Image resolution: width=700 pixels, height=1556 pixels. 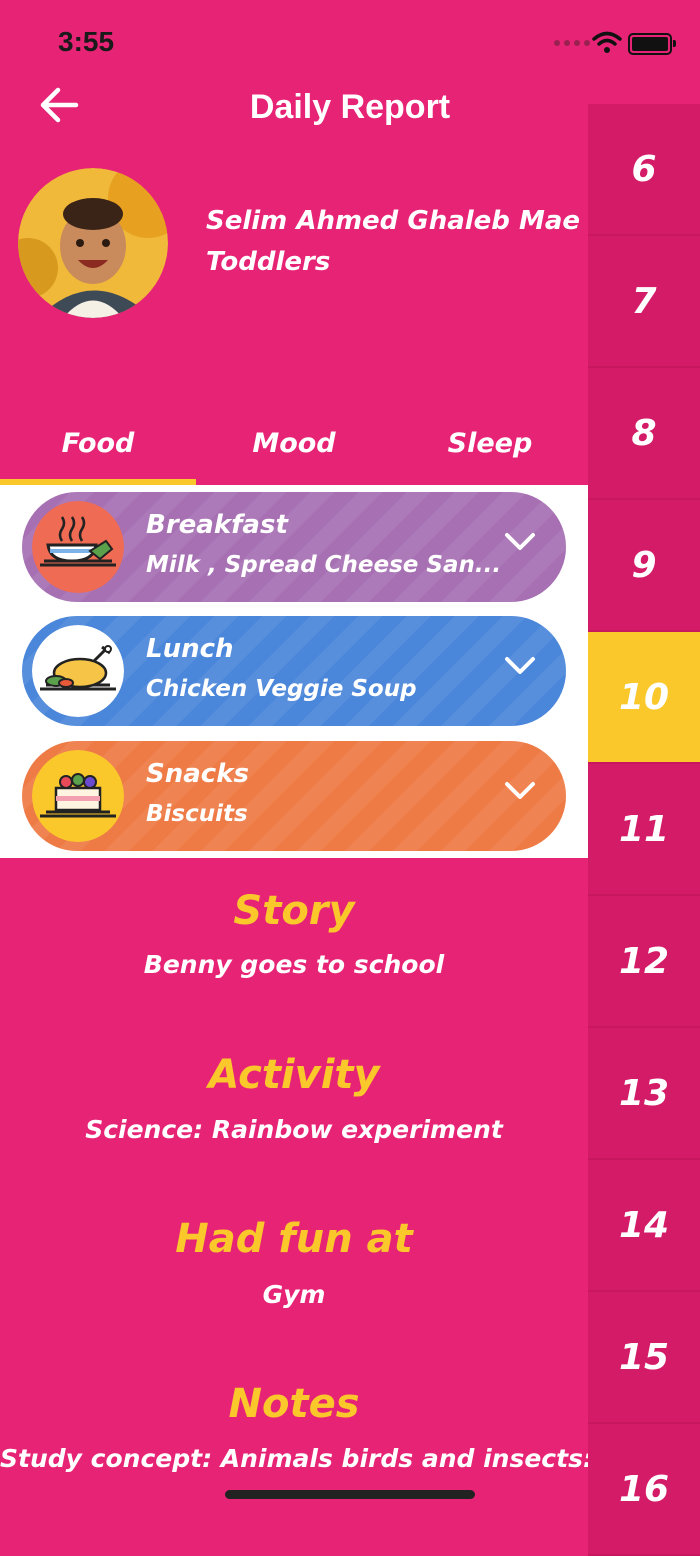 I want to click on battery-icon, so click(x=652, y=44).